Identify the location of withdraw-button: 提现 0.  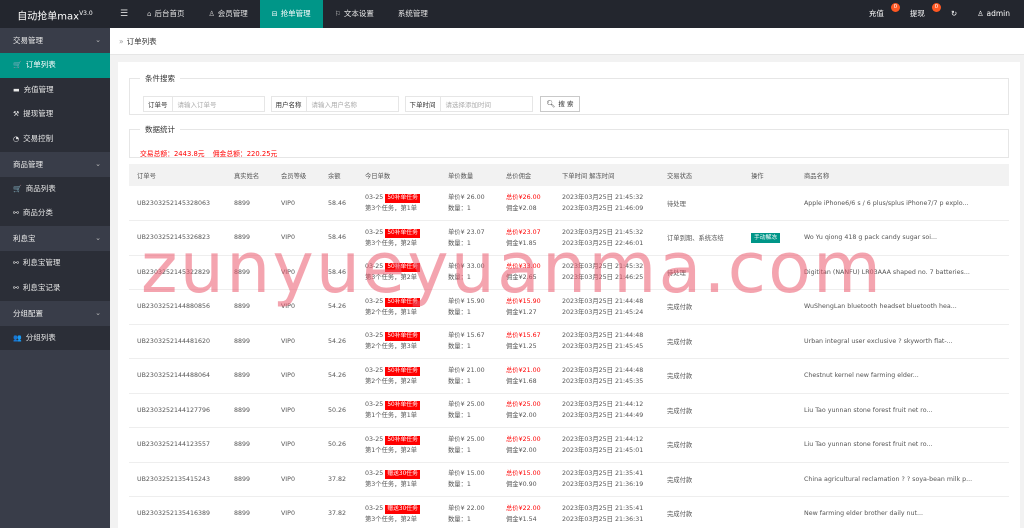
(920, 14).